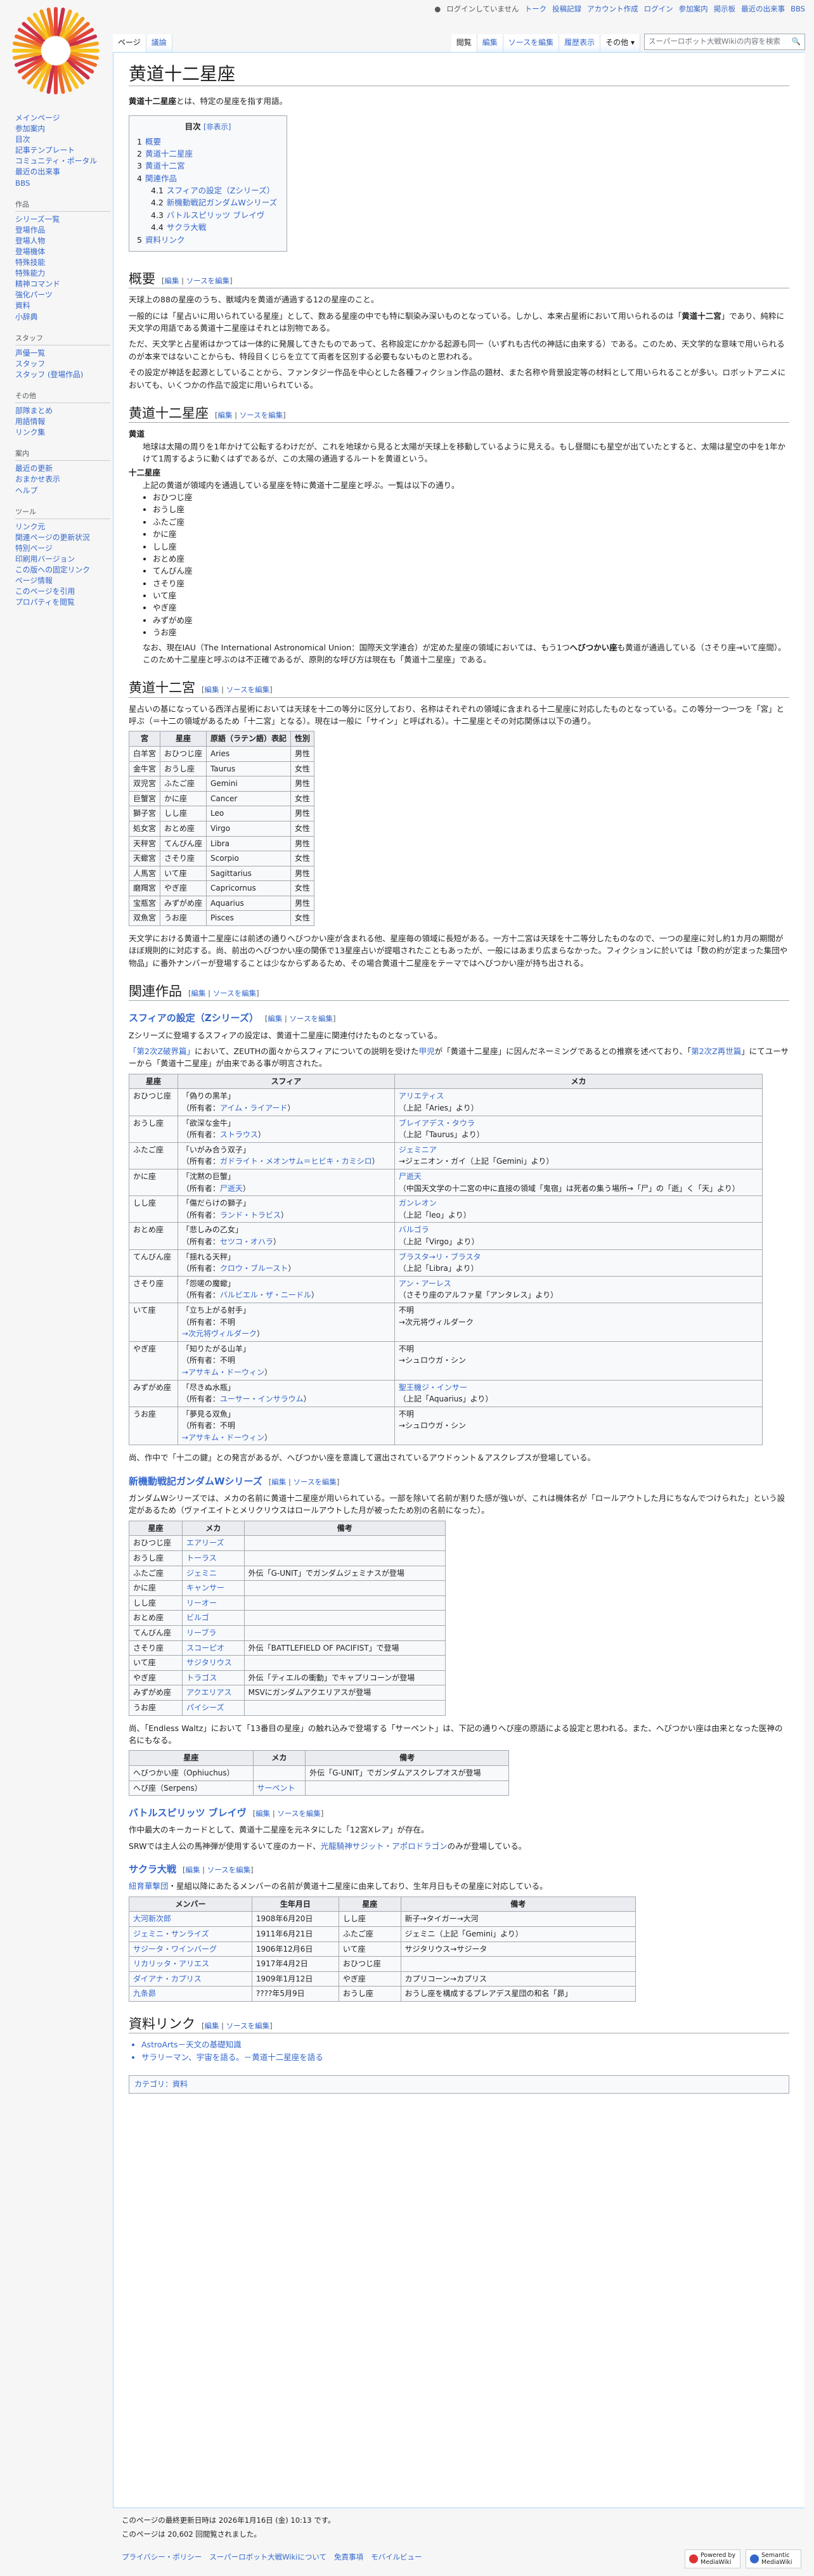 Image resolution: width=814 pixels, height=2576 pixels. I want to click on sidebar-item-works-2: 登場人物, so click(30, 240).